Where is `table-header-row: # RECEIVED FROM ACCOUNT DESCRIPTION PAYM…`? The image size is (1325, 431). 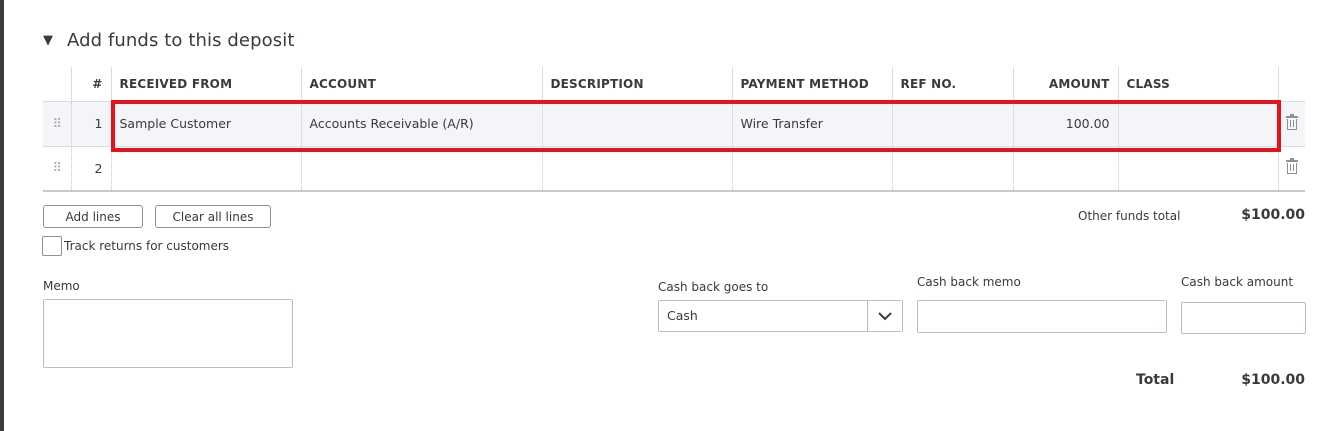 table-header-row: # RECEIVED FROM ACCOUNT DESCRIPTION PAYM… is located at coordinates (674, 84).